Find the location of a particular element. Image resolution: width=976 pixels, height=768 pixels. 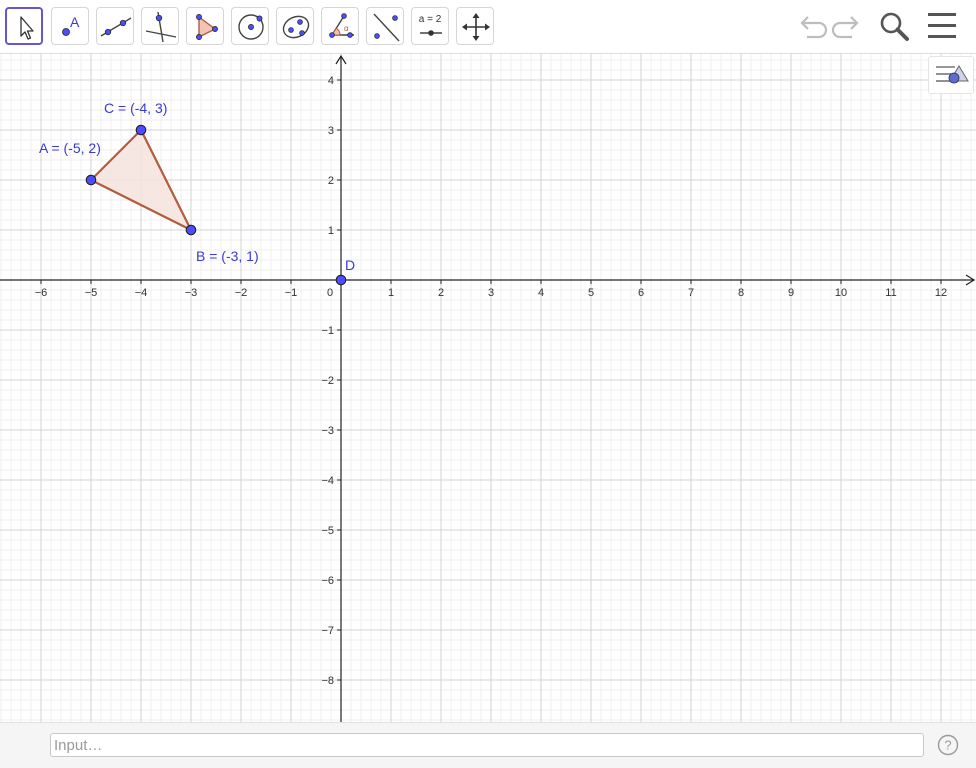

y-axis-tick-label: −7 is located at coordinates (327, 631).